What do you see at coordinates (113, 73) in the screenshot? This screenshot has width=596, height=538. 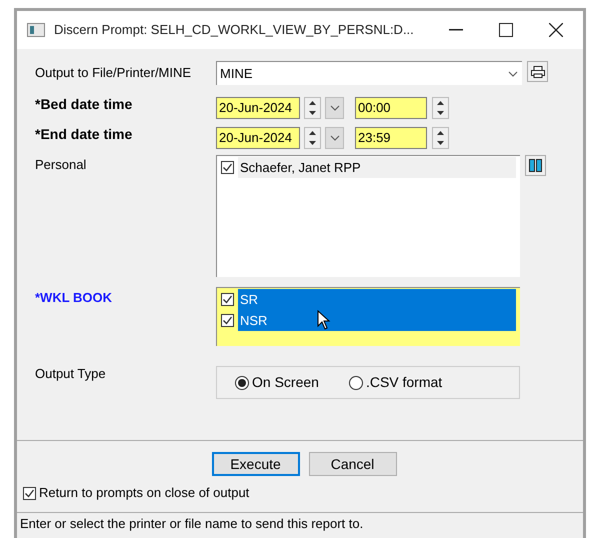 I see `field-label: Output to File/Printer/MINE` at bounding box center [113, 73].